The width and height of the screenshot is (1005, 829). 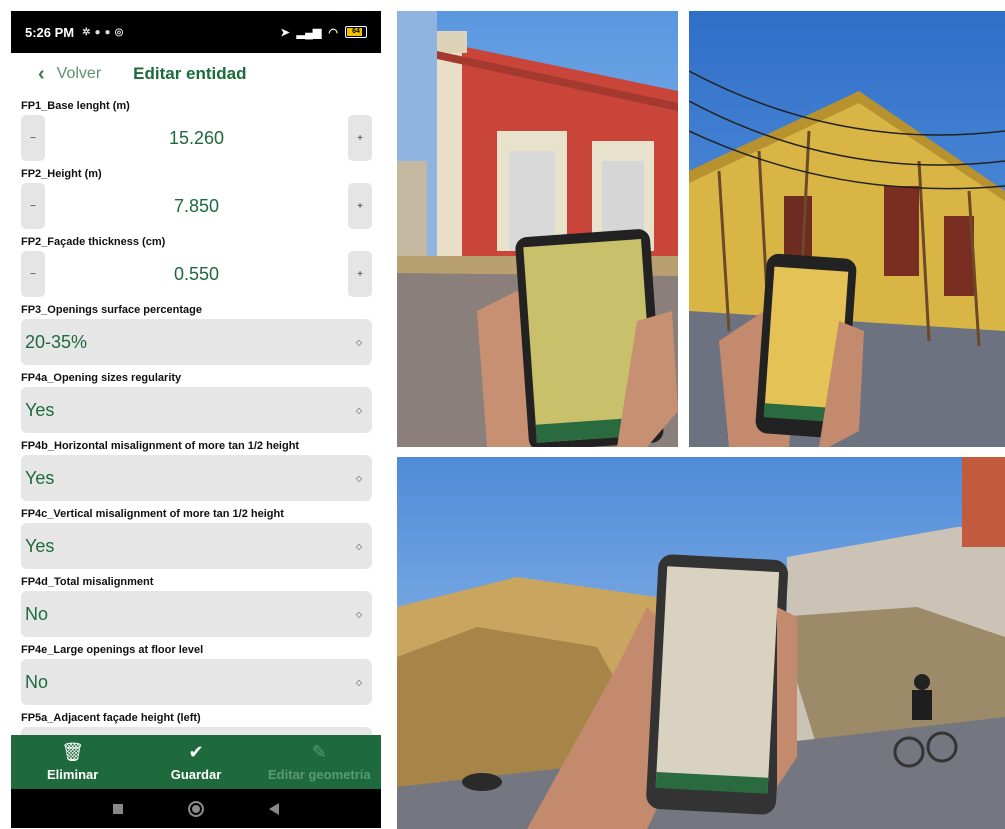 What do you see at coordinates (111, 718) in the screenshot?
I see `field-label: FP5a_Adjacent façade height (left)` at bounding box center [111, 718].